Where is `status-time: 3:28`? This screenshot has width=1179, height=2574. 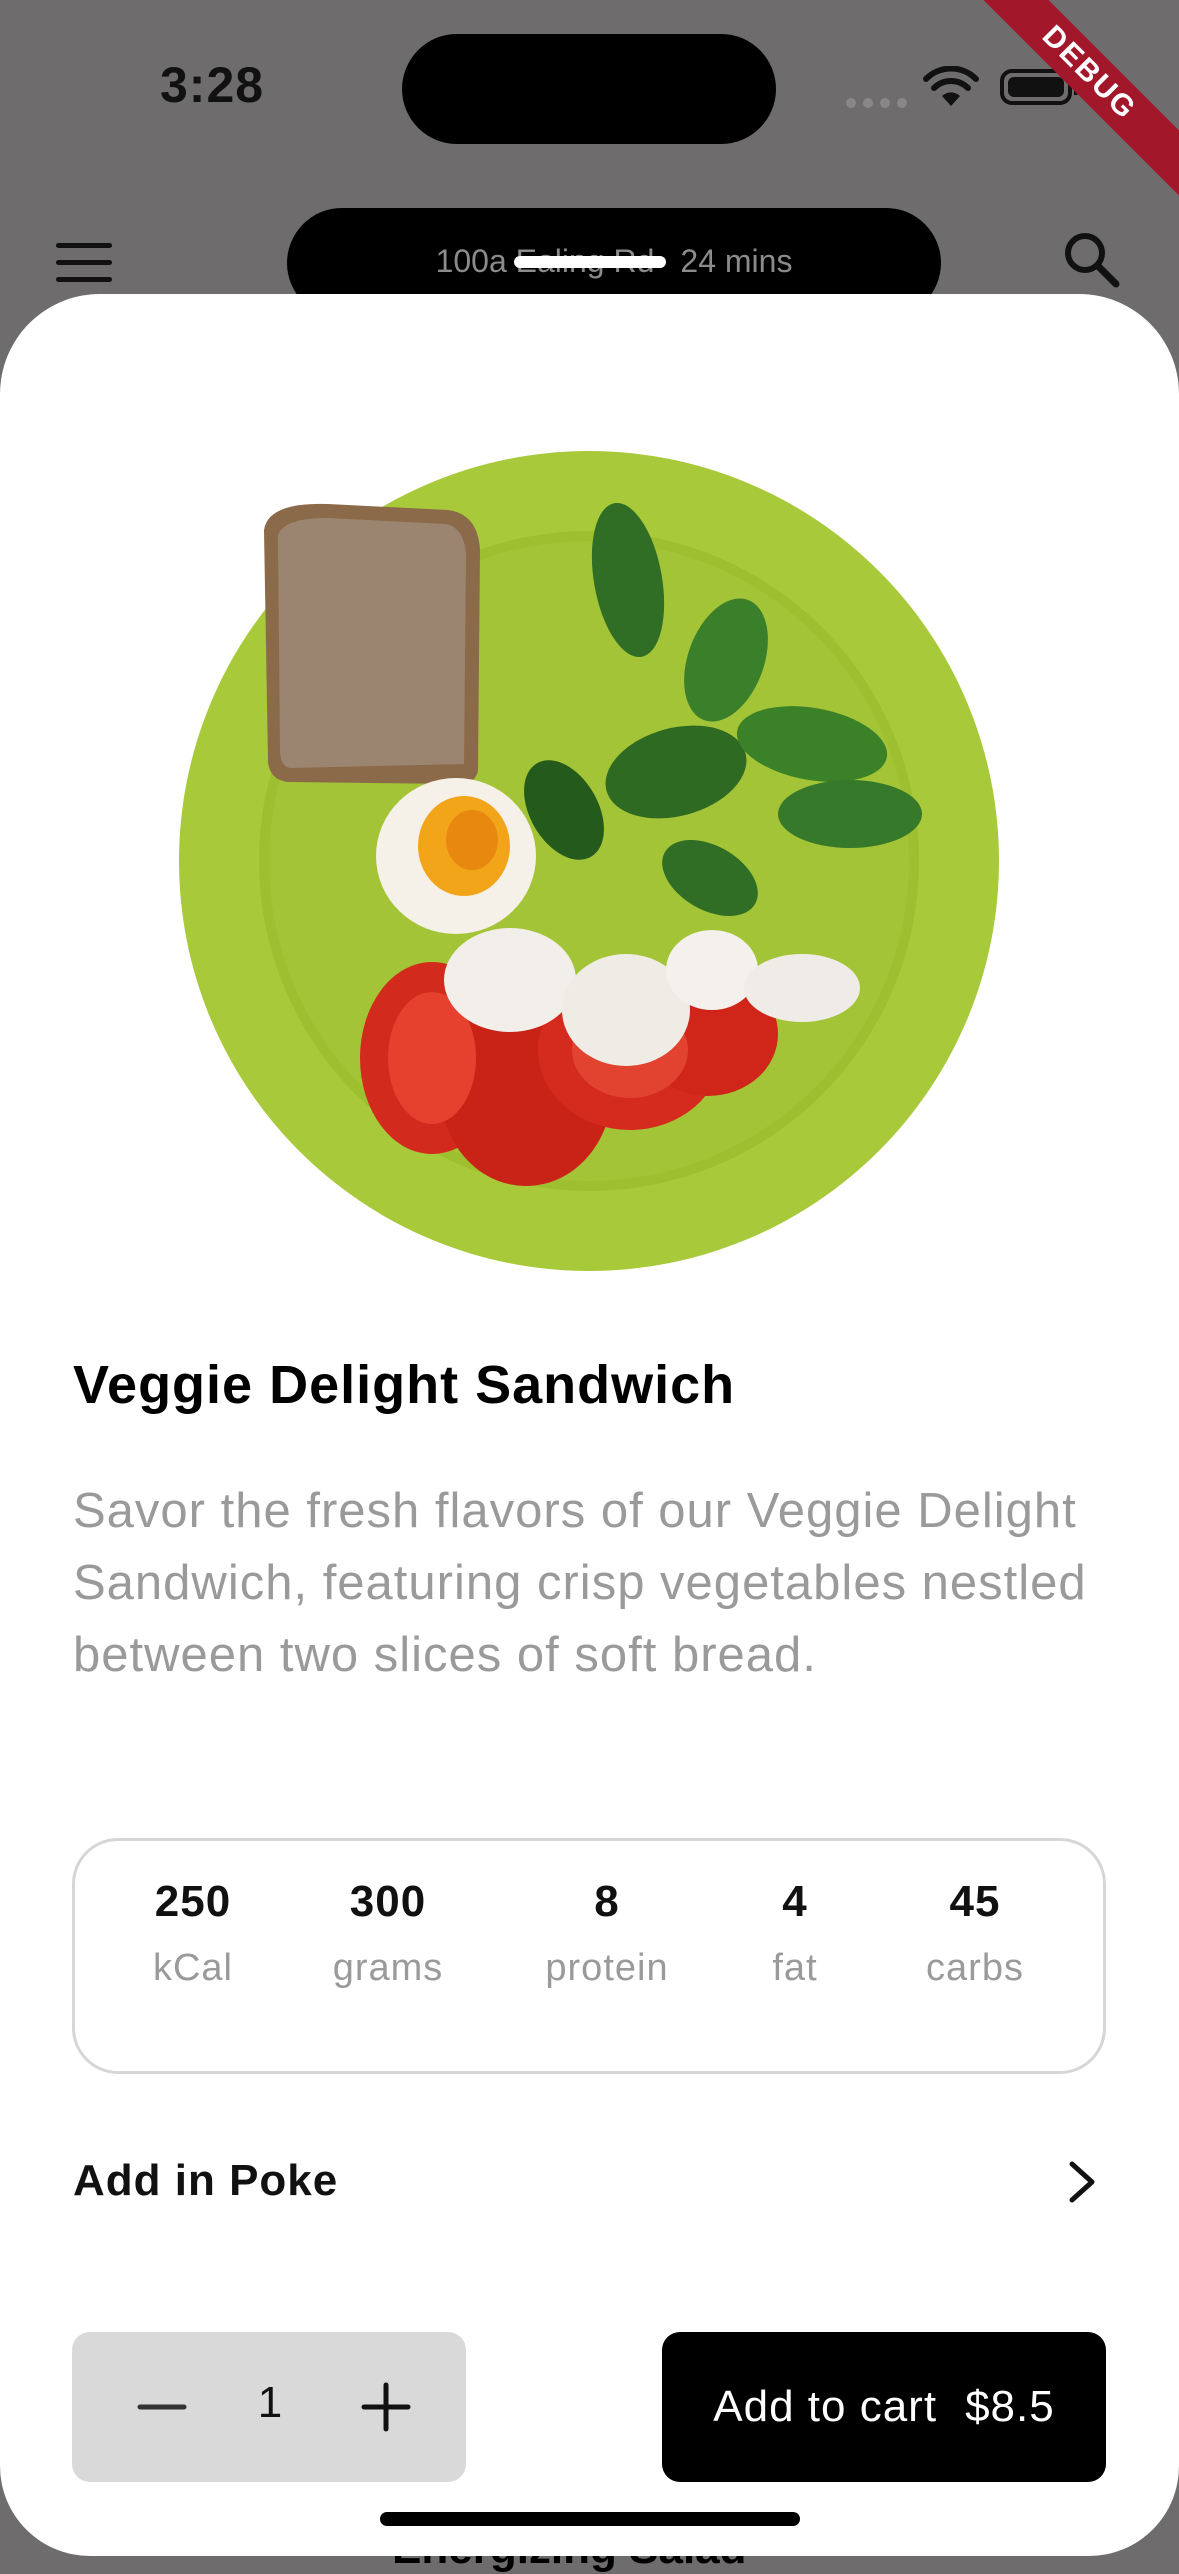
status-time: 3:28 is located at coordinates (212, 85).